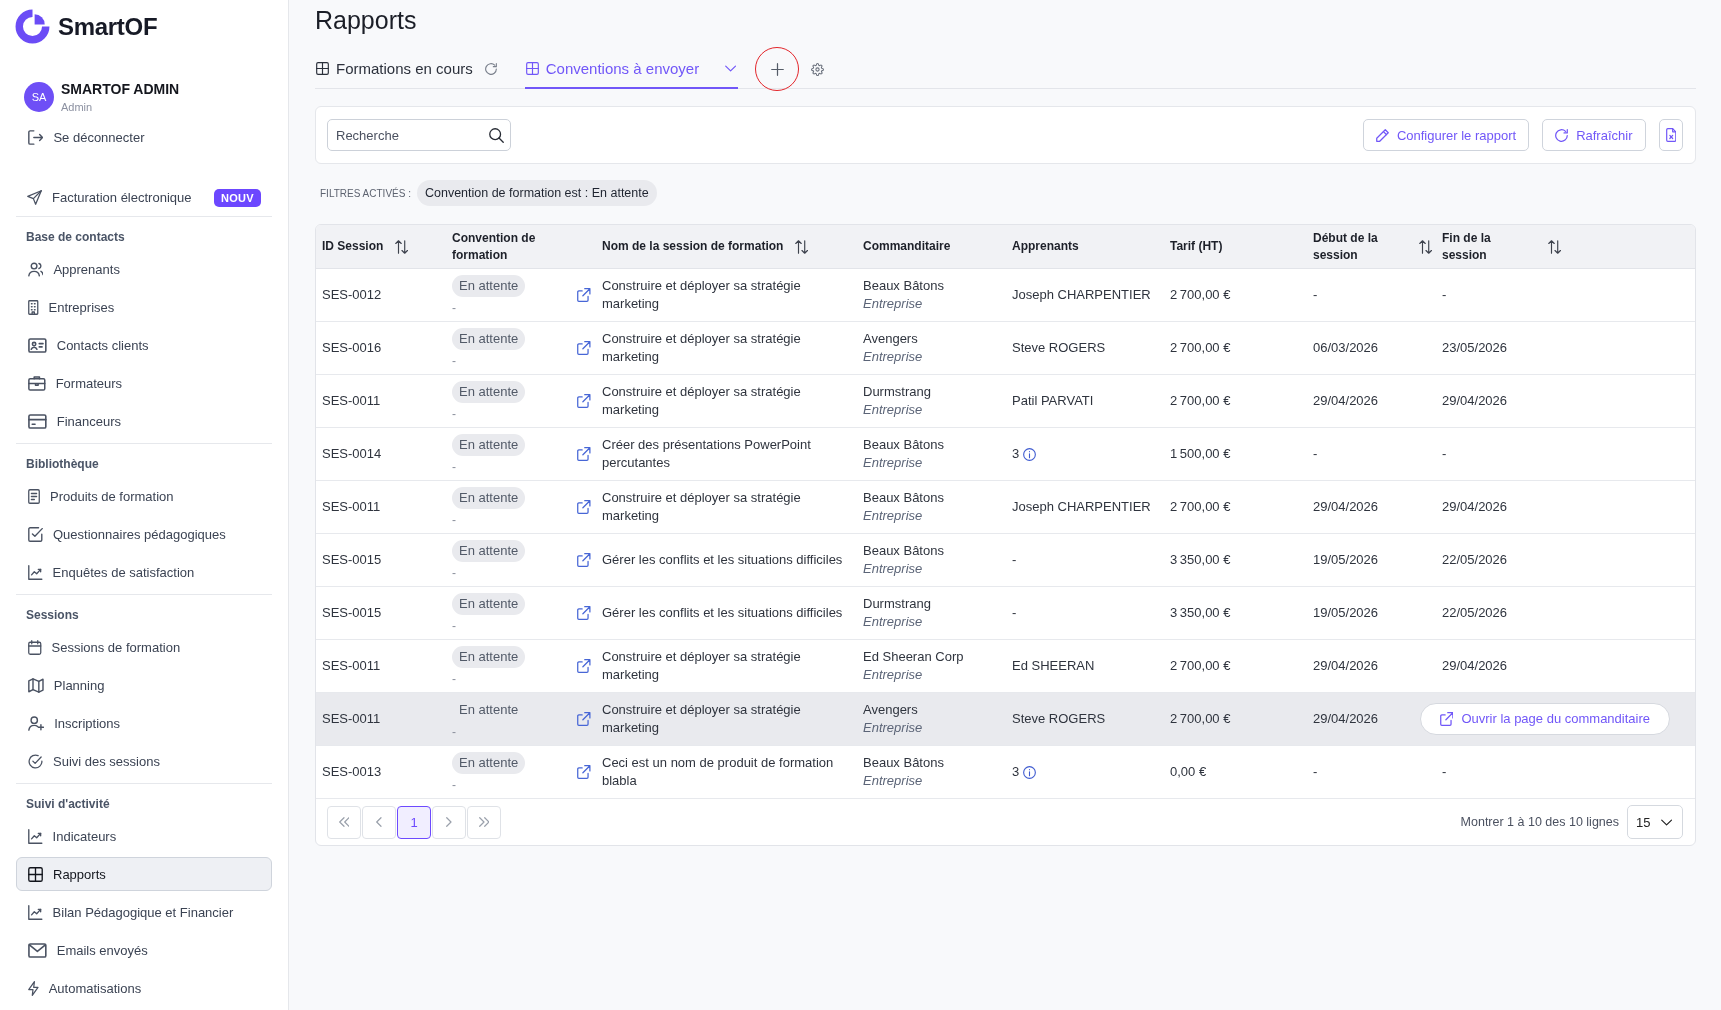 Image resolution: width=1721 pixels, height=1010 pixels. I want to click on double-chevron-right-icon, so click(484, 822).